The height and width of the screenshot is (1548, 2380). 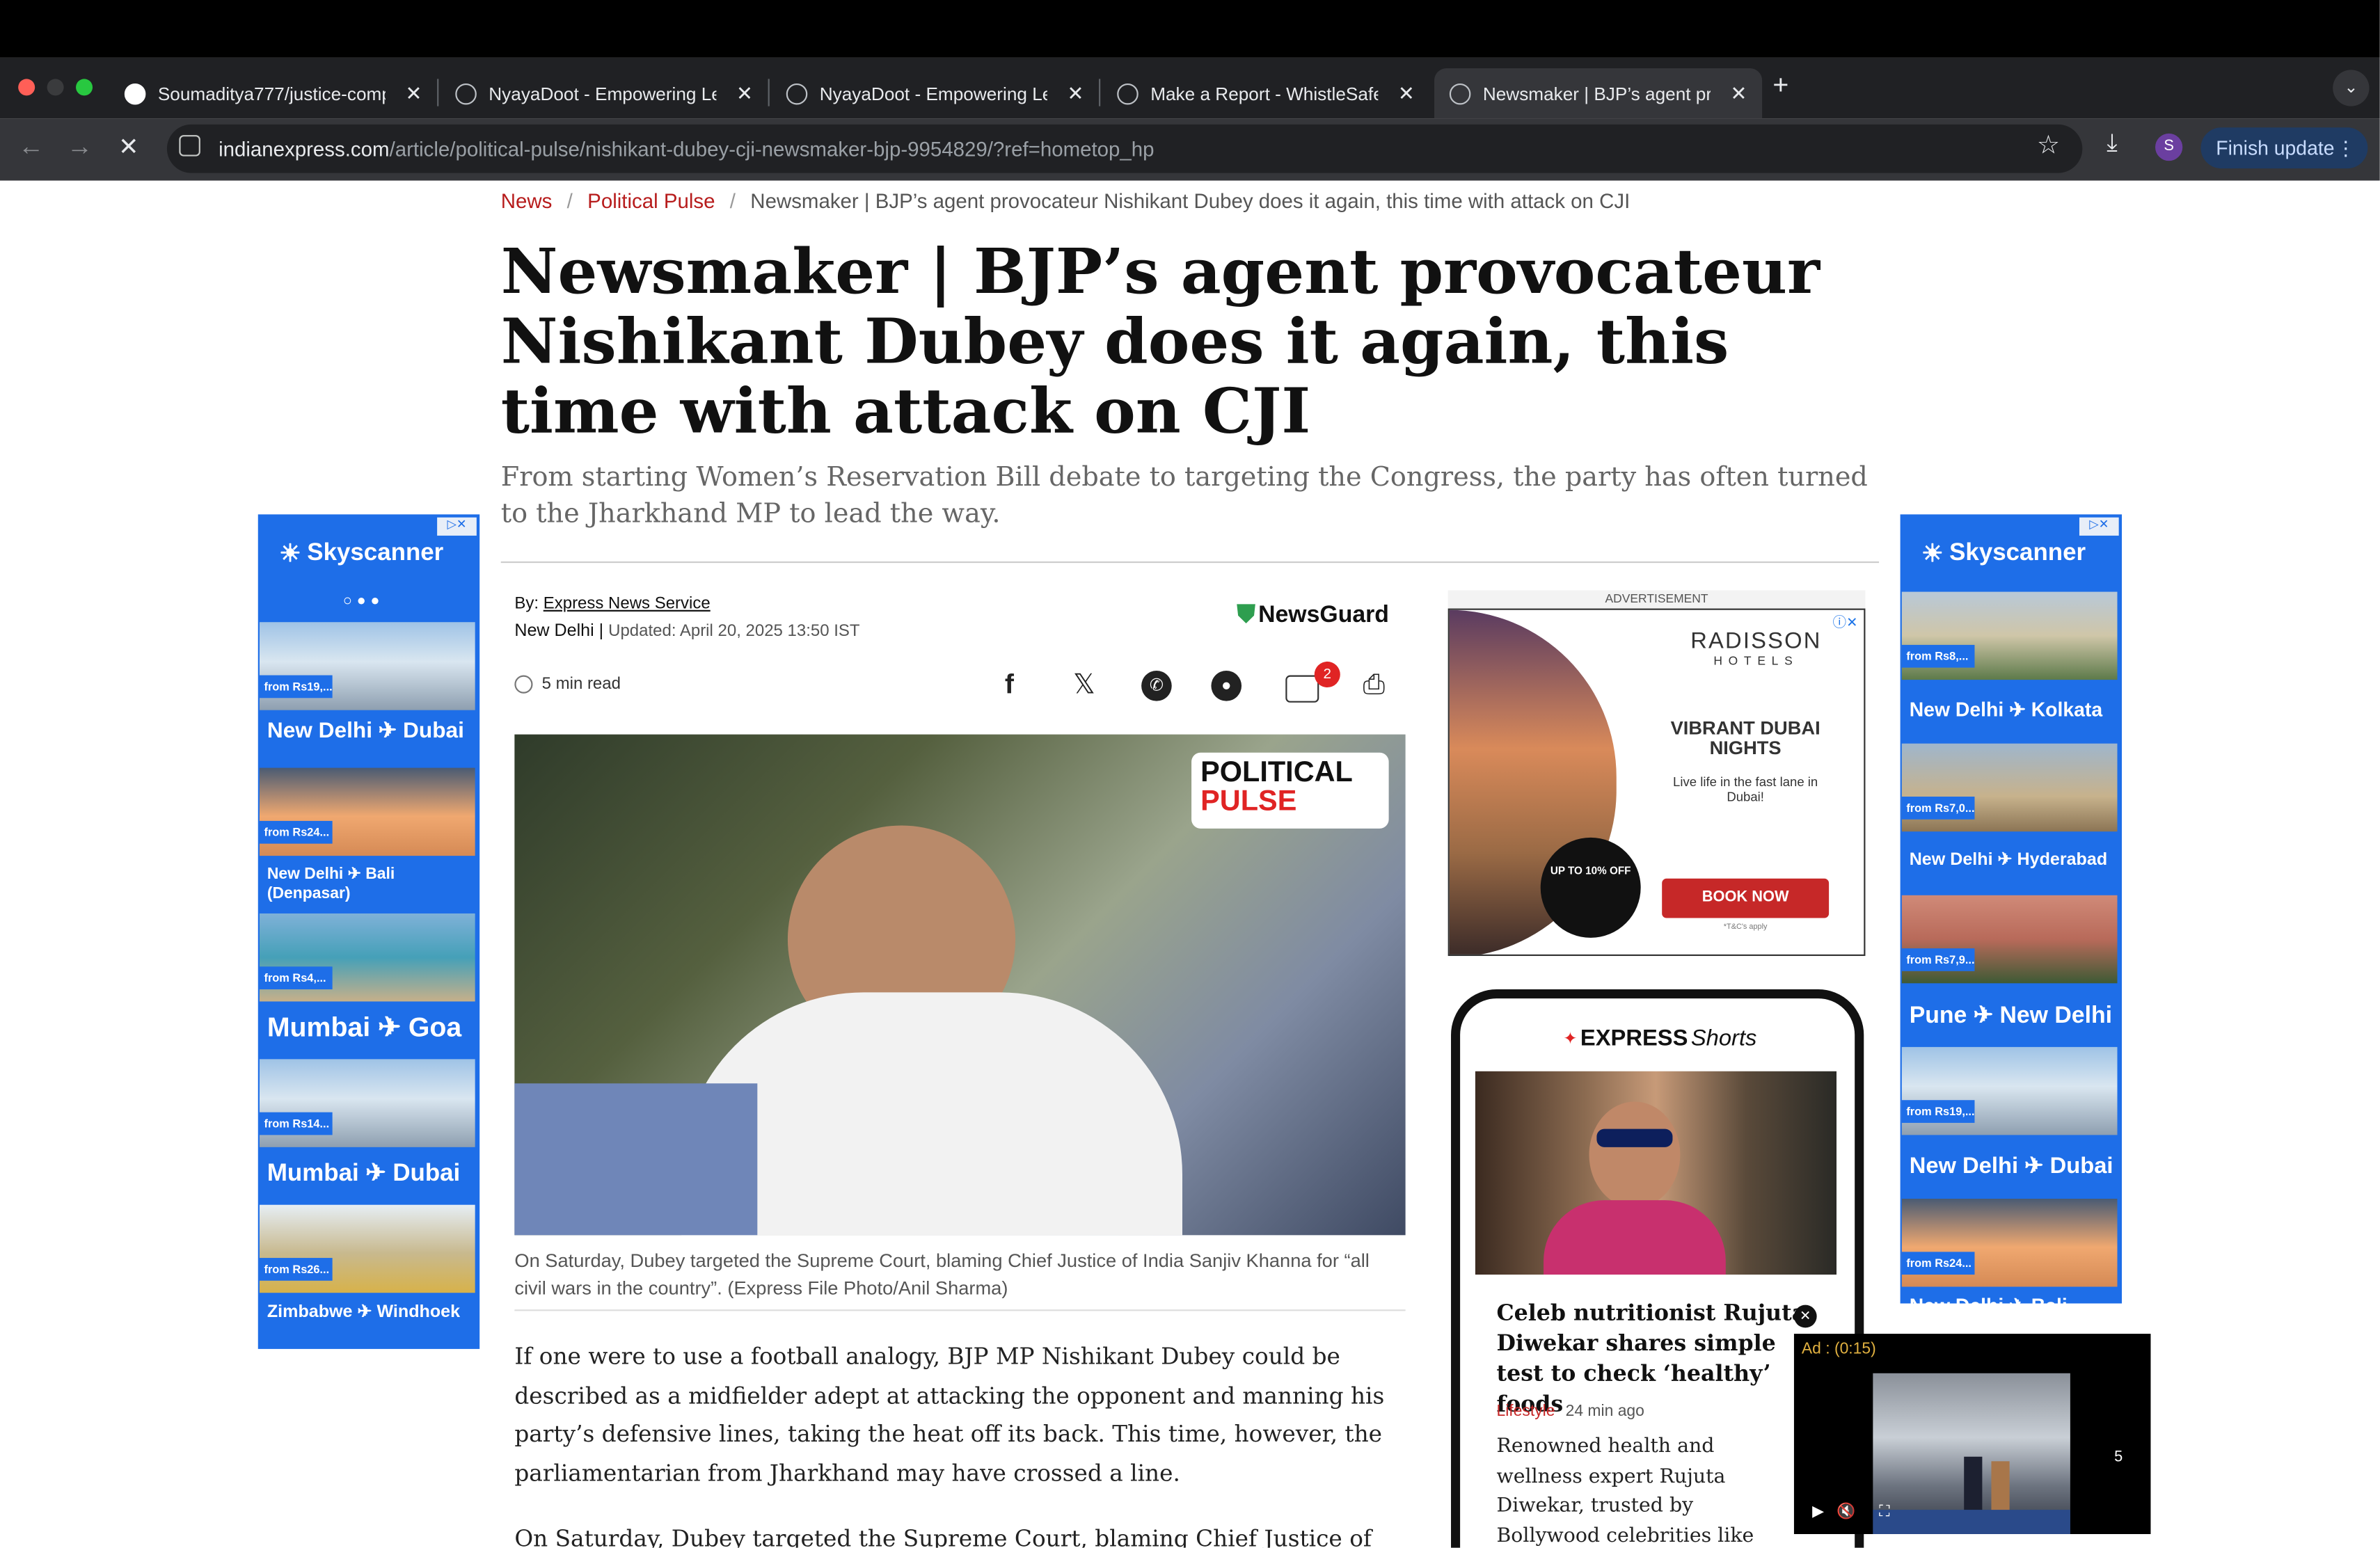 I want to click on whatsapp-share-icon: ✆, so click(x=1156, y=686).